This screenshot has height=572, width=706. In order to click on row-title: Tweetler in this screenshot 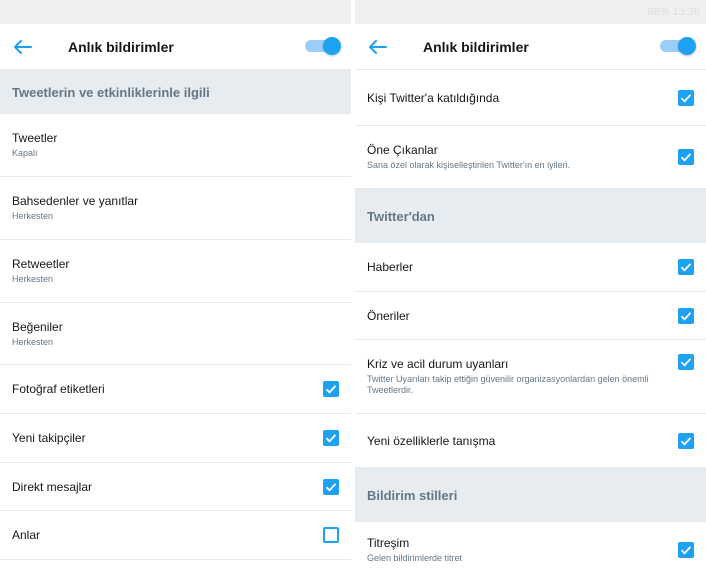, I will do `click(35, 138)`.